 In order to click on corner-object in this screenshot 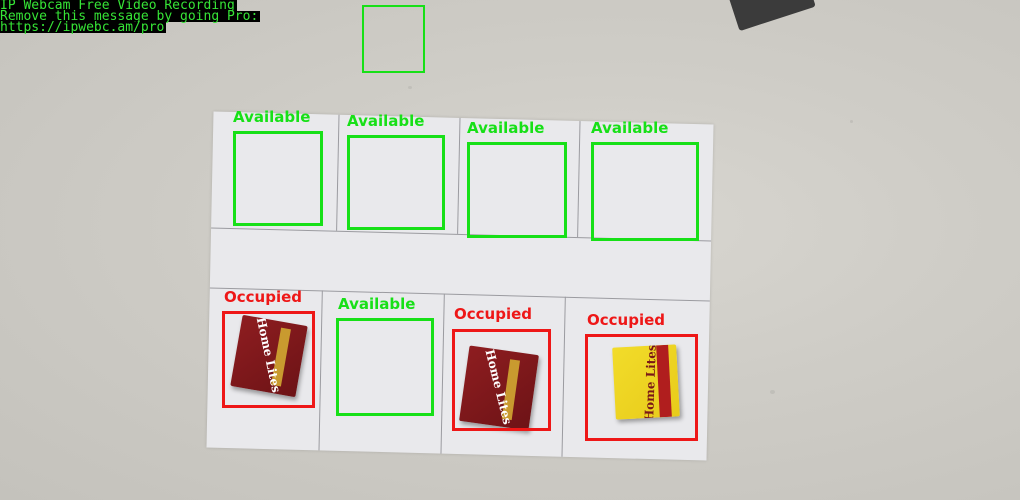, I will do `click(770, 16)`.